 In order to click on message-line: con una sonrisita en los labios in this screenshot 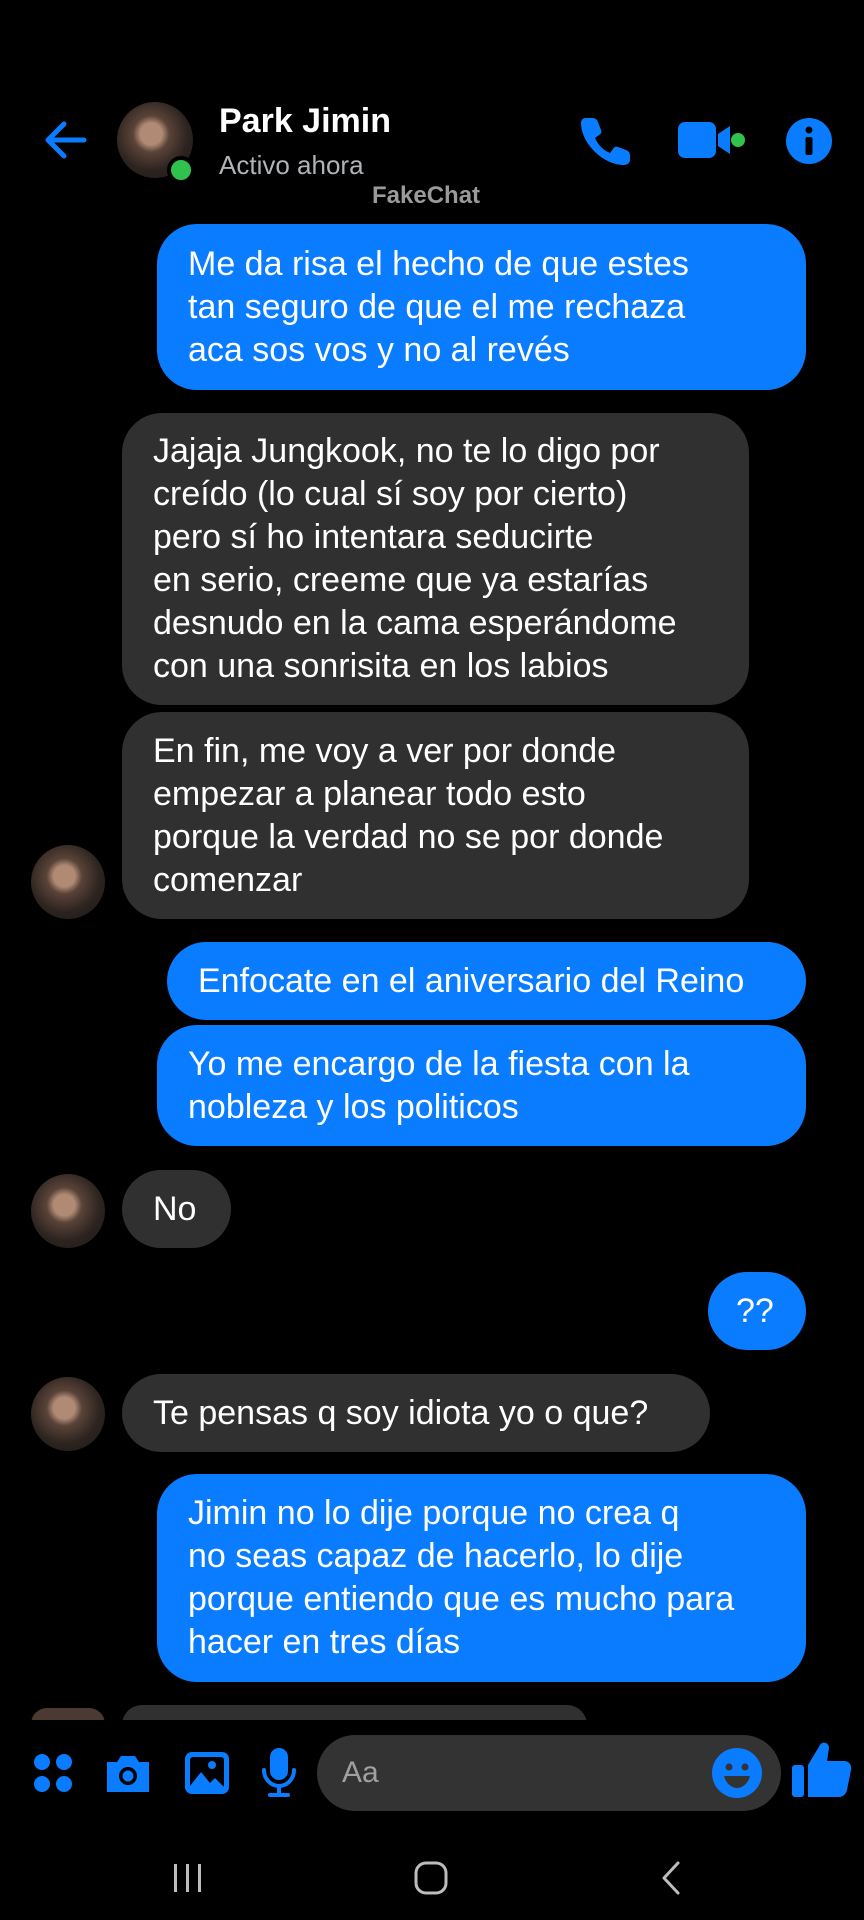, I will do `click(381, 666)`.